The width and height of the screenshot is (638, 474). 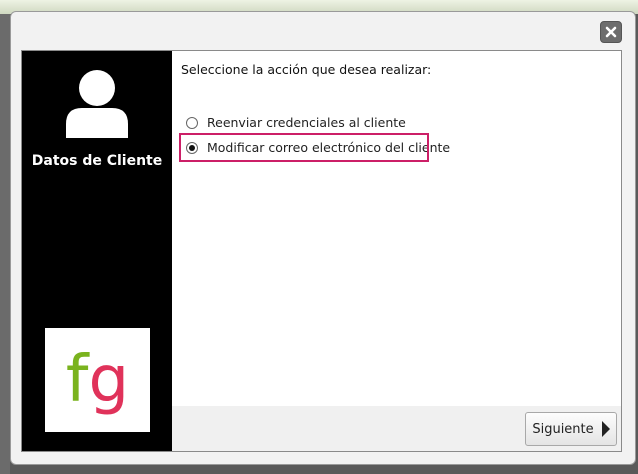 What do you see at coordinates (605, 429) in the screenshot?
I see `caret-right-icon` at bounding box center [605, 429].